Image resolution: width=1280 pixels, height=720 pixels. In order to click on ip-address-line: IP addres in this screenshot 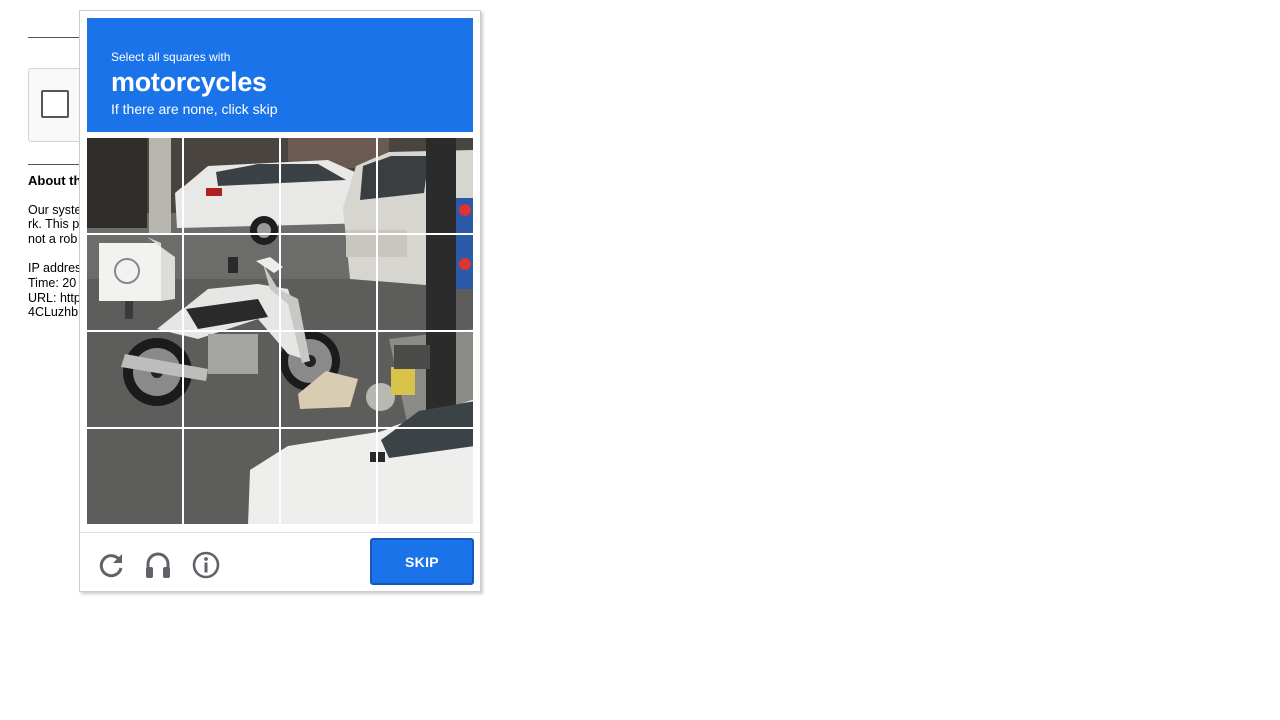, I will do `click(55, 268)`.